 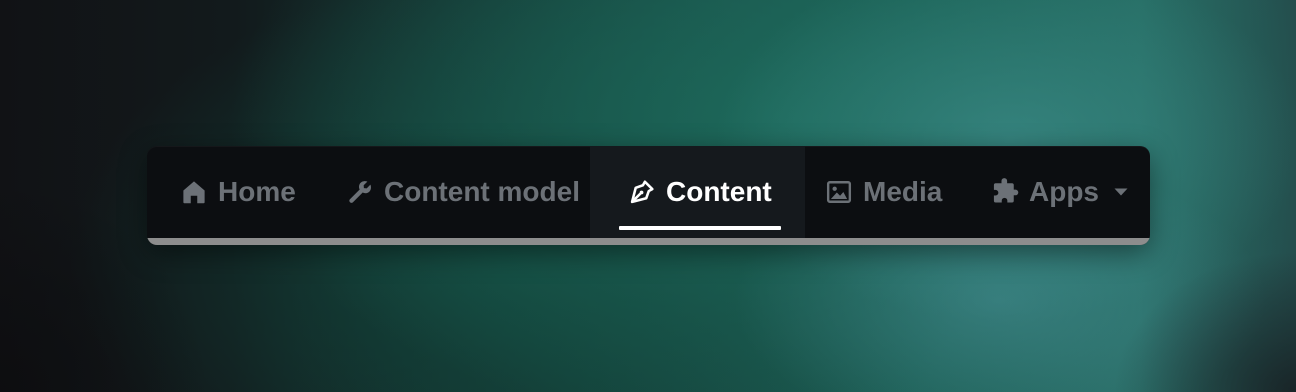 I want to click on nav-item-label: Media, so click(x=903, y=191).